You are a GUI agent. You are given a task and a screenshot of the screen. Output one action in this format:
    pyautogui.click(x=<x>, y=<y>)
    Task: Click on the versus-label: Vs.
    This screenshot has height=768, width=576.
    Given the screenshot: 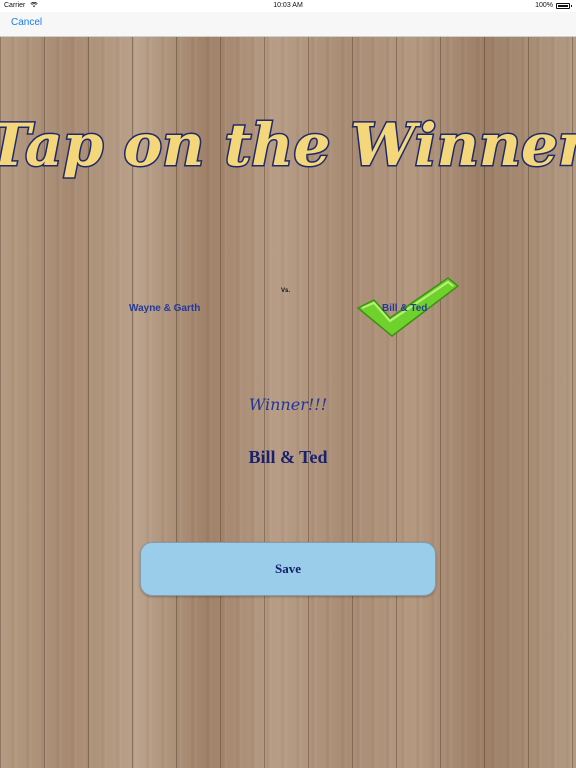 What is the action you would take?
    pyautogui.click(x=286, y=291)
    